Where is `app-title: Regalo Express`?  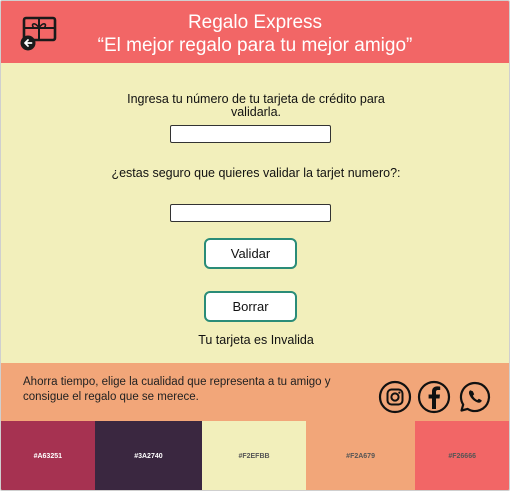 app-title: Regalo Express is located at coordinates (255, 22).